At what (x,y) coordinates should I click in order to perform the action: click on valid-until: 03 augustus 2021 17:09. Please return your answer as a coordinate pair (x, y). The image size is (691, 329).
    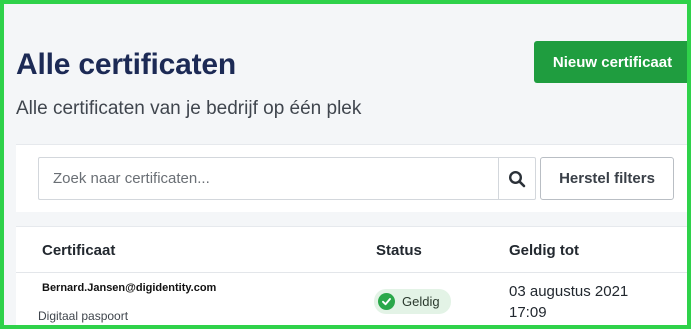
    Looking at the image, I should click on (568, 302).